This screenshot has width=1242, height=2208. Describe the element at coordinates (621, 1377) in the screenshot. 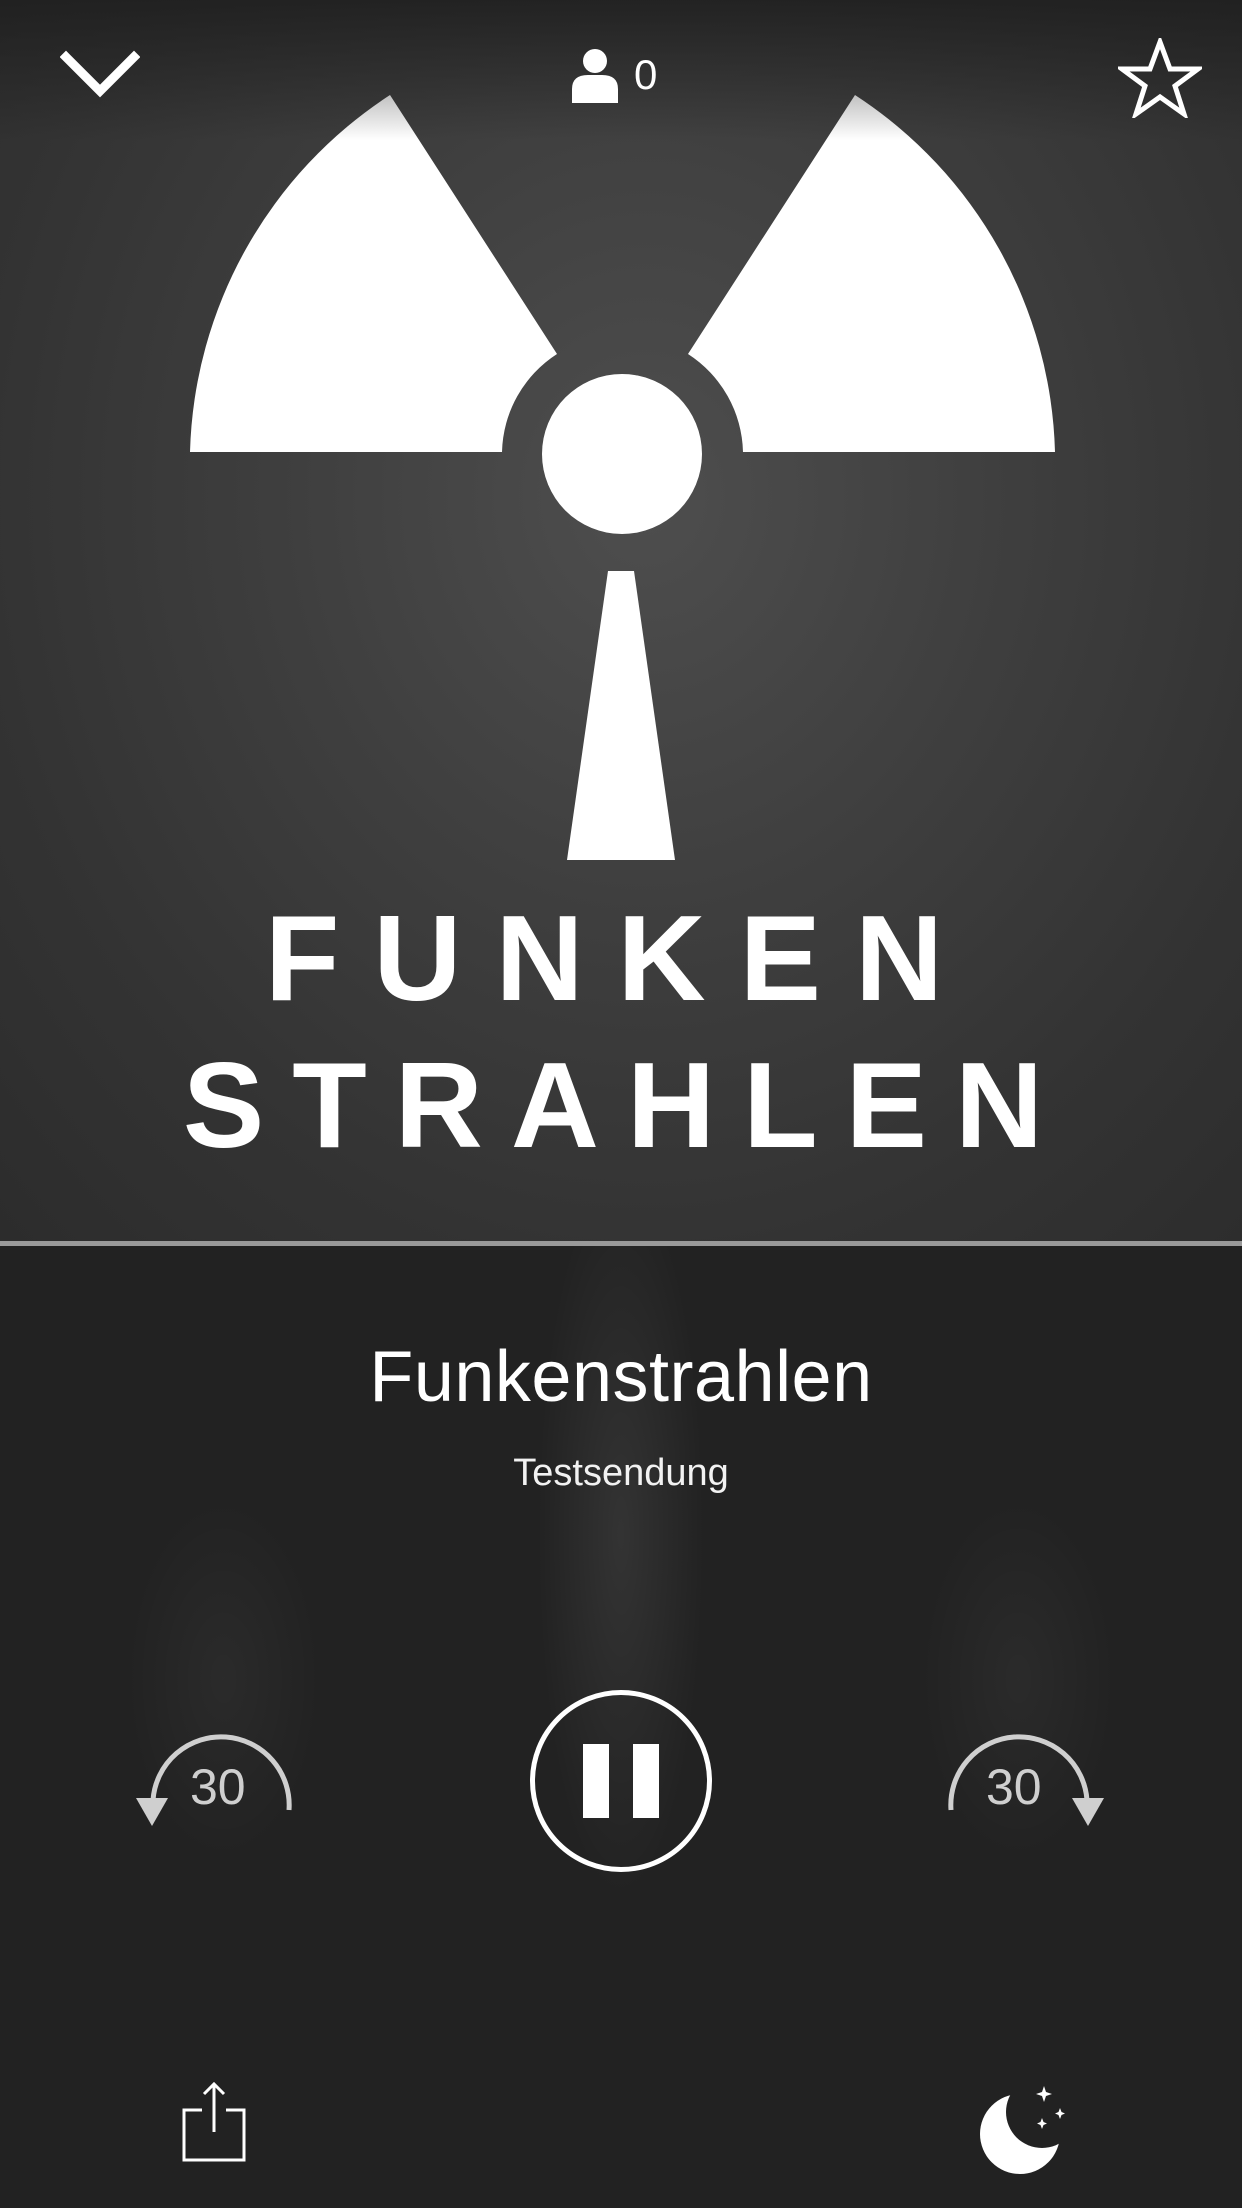

I see `track-title: Funkenstrahlen` at that location.